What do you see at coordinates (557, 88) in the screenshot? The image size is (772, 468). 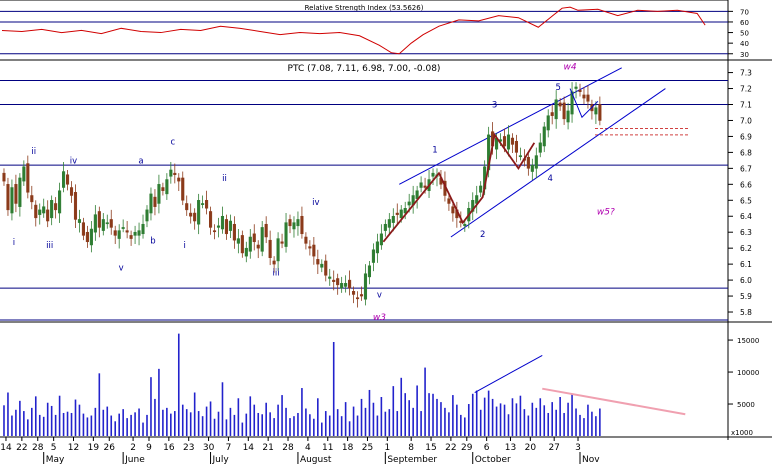 I see `wave-label: 5` at bounding box center [557, 88].